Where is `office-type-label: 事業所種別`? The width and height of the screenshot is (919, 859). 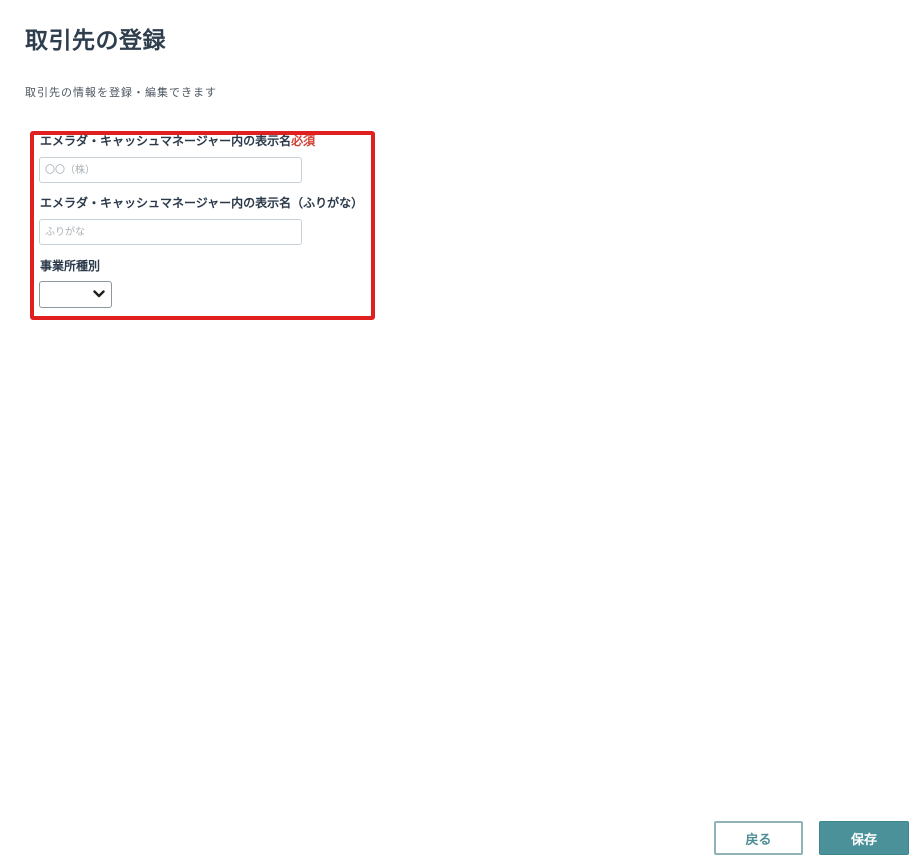 office-type-label: 事業所種別 is located at coordinates (70, 266).